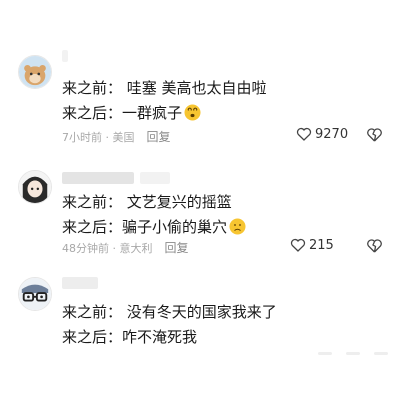  What do you see at coordinates (169, 312) in the screenshot?
I see `comment-line-before: 来之前： 没有冬天的国家我来了` at bounding box center [169, 312].